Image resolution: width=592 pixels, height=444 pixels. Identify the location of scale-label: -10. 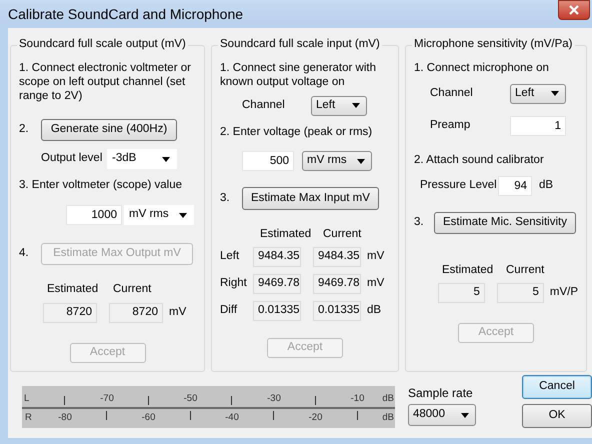
(357, 398).